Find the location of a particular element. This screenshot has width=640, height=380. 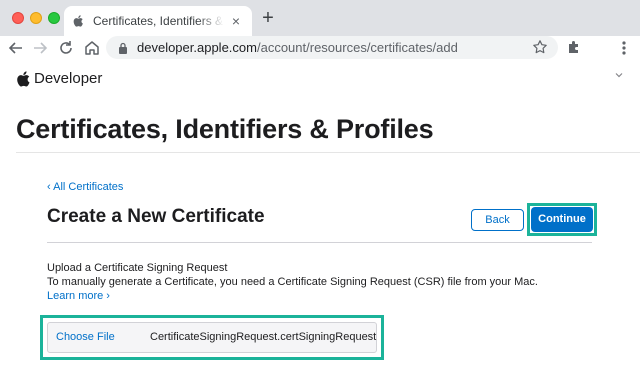

more-menu-icon is located at coordinates (624, 48).